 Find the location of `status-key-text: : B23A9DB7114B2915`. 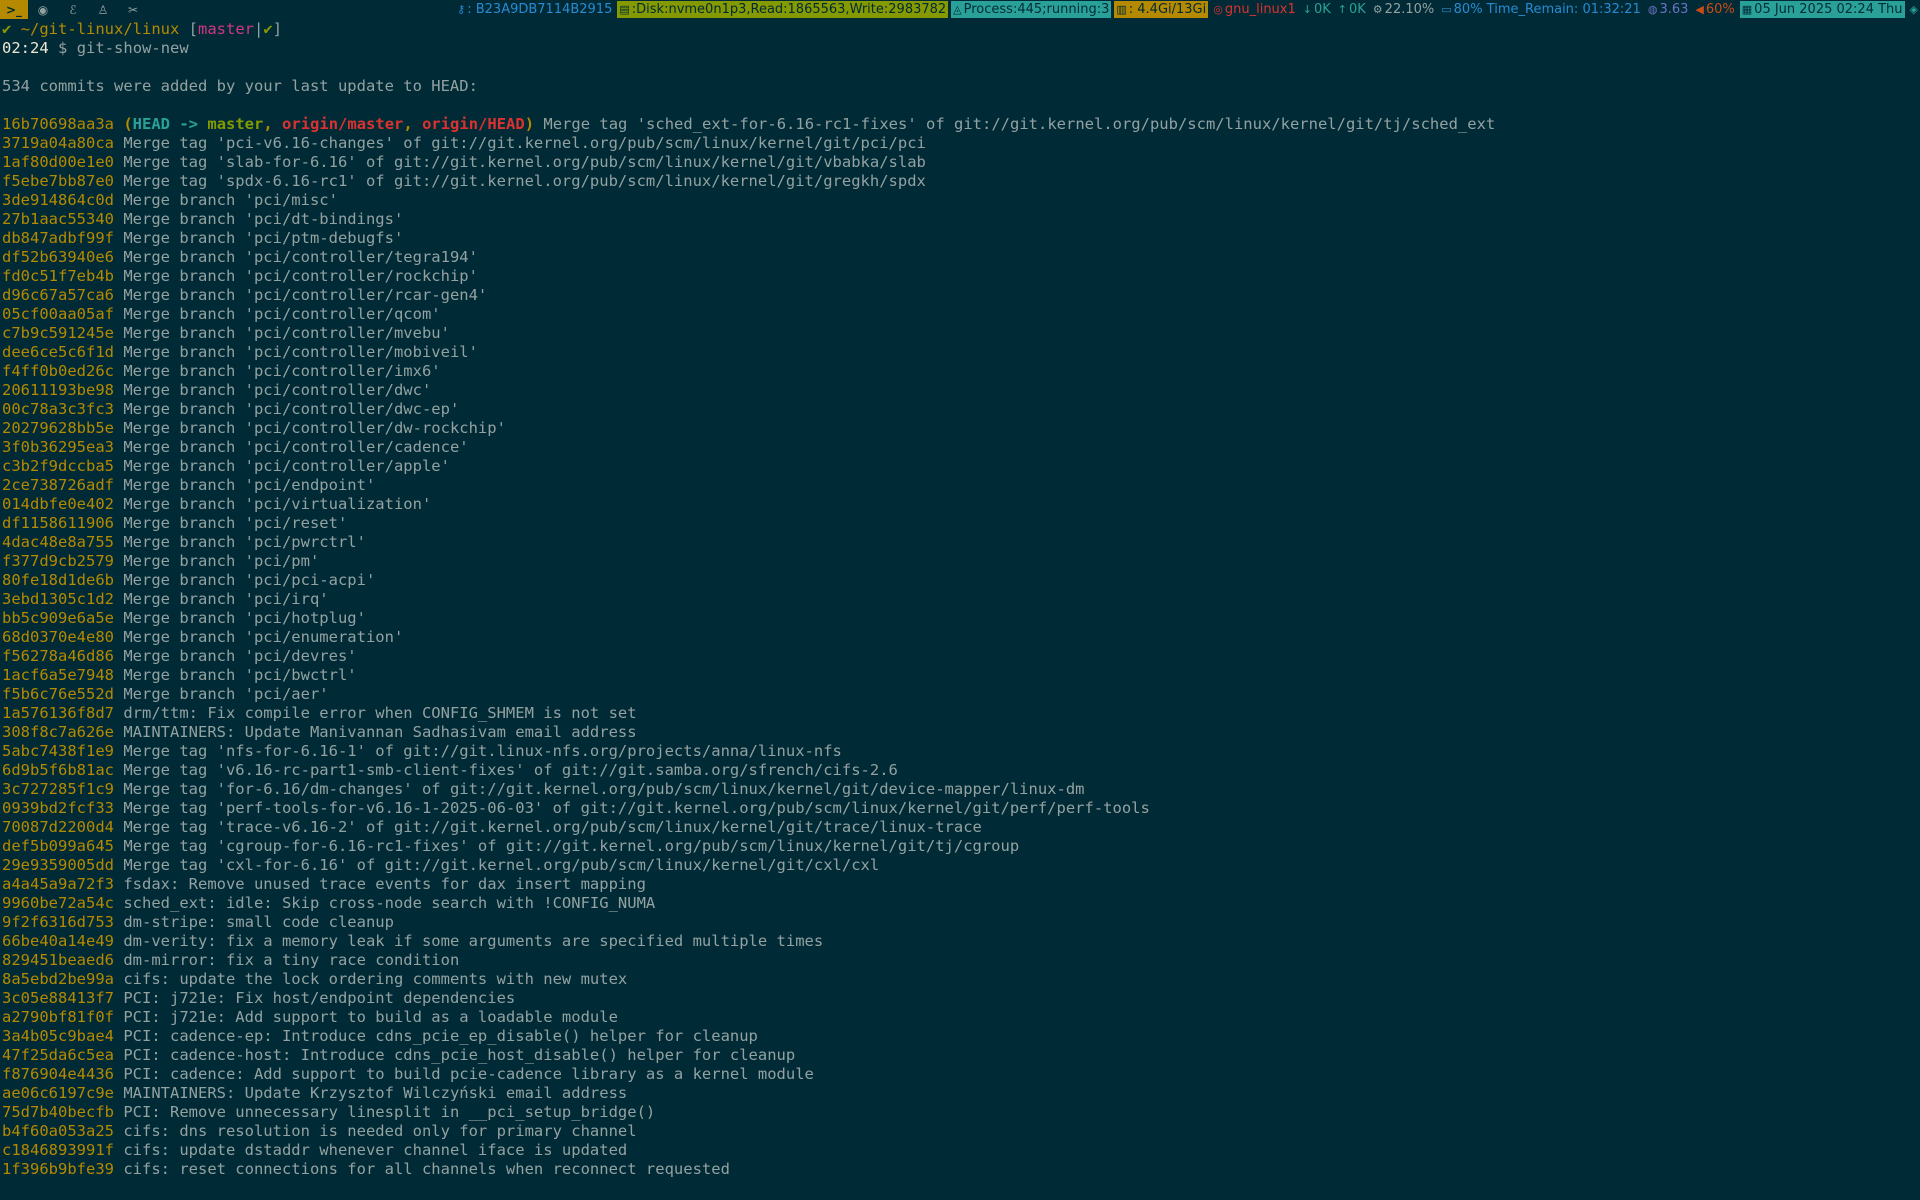

status-key-text: : B23A9DB7114B2915 is located at coordinates (540, 9).